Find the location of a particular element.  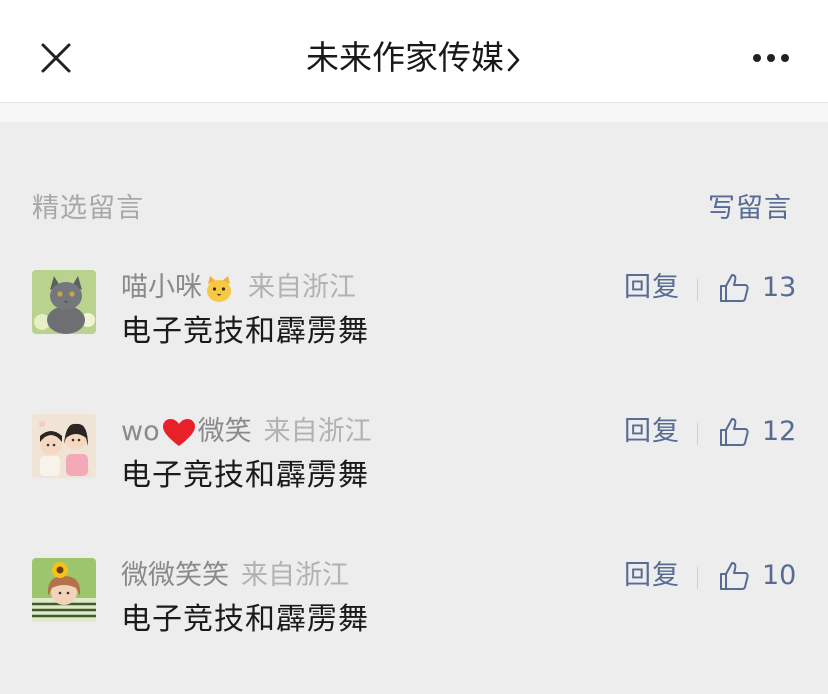

comment-nickname: 喵小咪 is located at coordinates (161, 287).